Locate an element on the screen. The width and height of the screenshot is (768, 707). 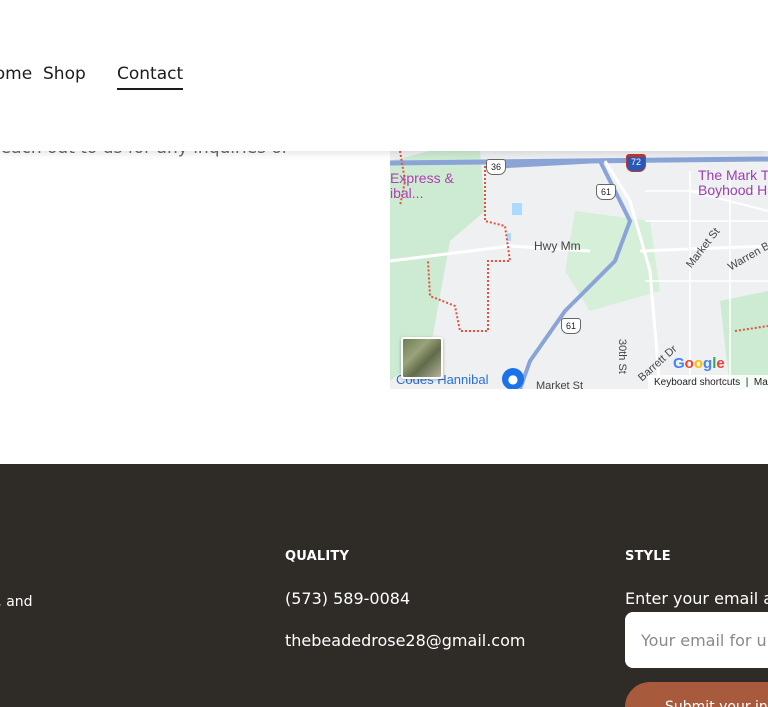
newsletter-submit-button: Submit your in is located at coordinates (696, 694).